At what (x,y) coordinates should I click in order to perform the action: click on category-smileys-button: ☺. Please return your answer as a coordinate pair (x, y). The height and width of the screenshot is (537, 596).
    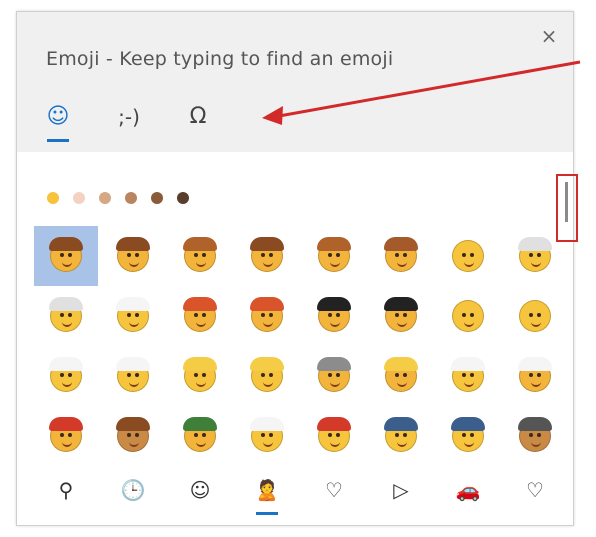
    Looking at the image, I should click on (200, 499).